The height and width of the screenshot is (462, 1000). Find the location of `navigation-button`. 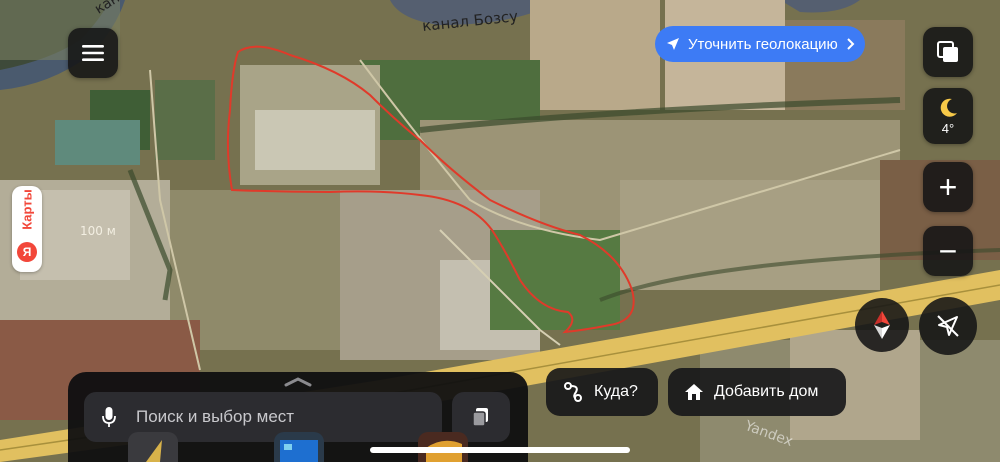

navigation-button is located at coordinates (948, 326).